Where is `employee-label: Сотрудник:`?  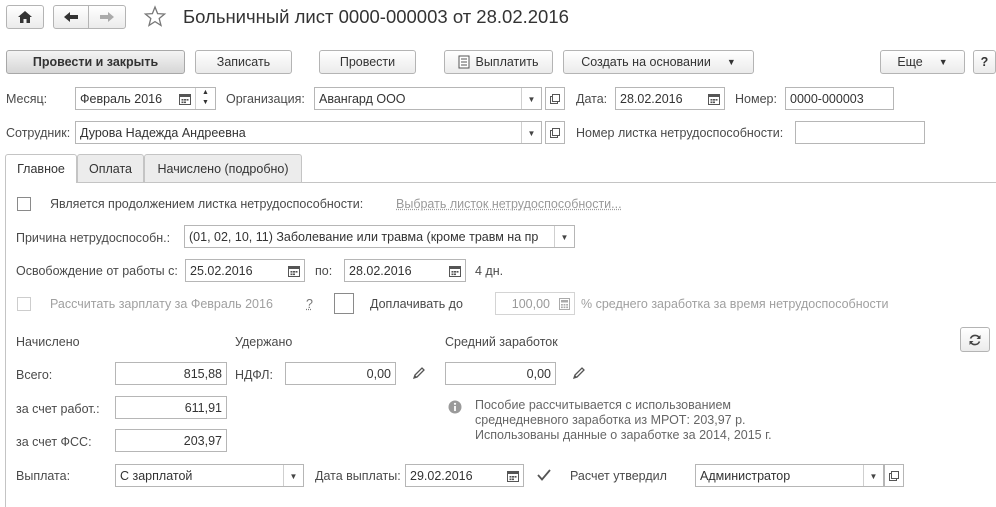 employee-label: Сотрудник: is located at coordinates (38, 133).